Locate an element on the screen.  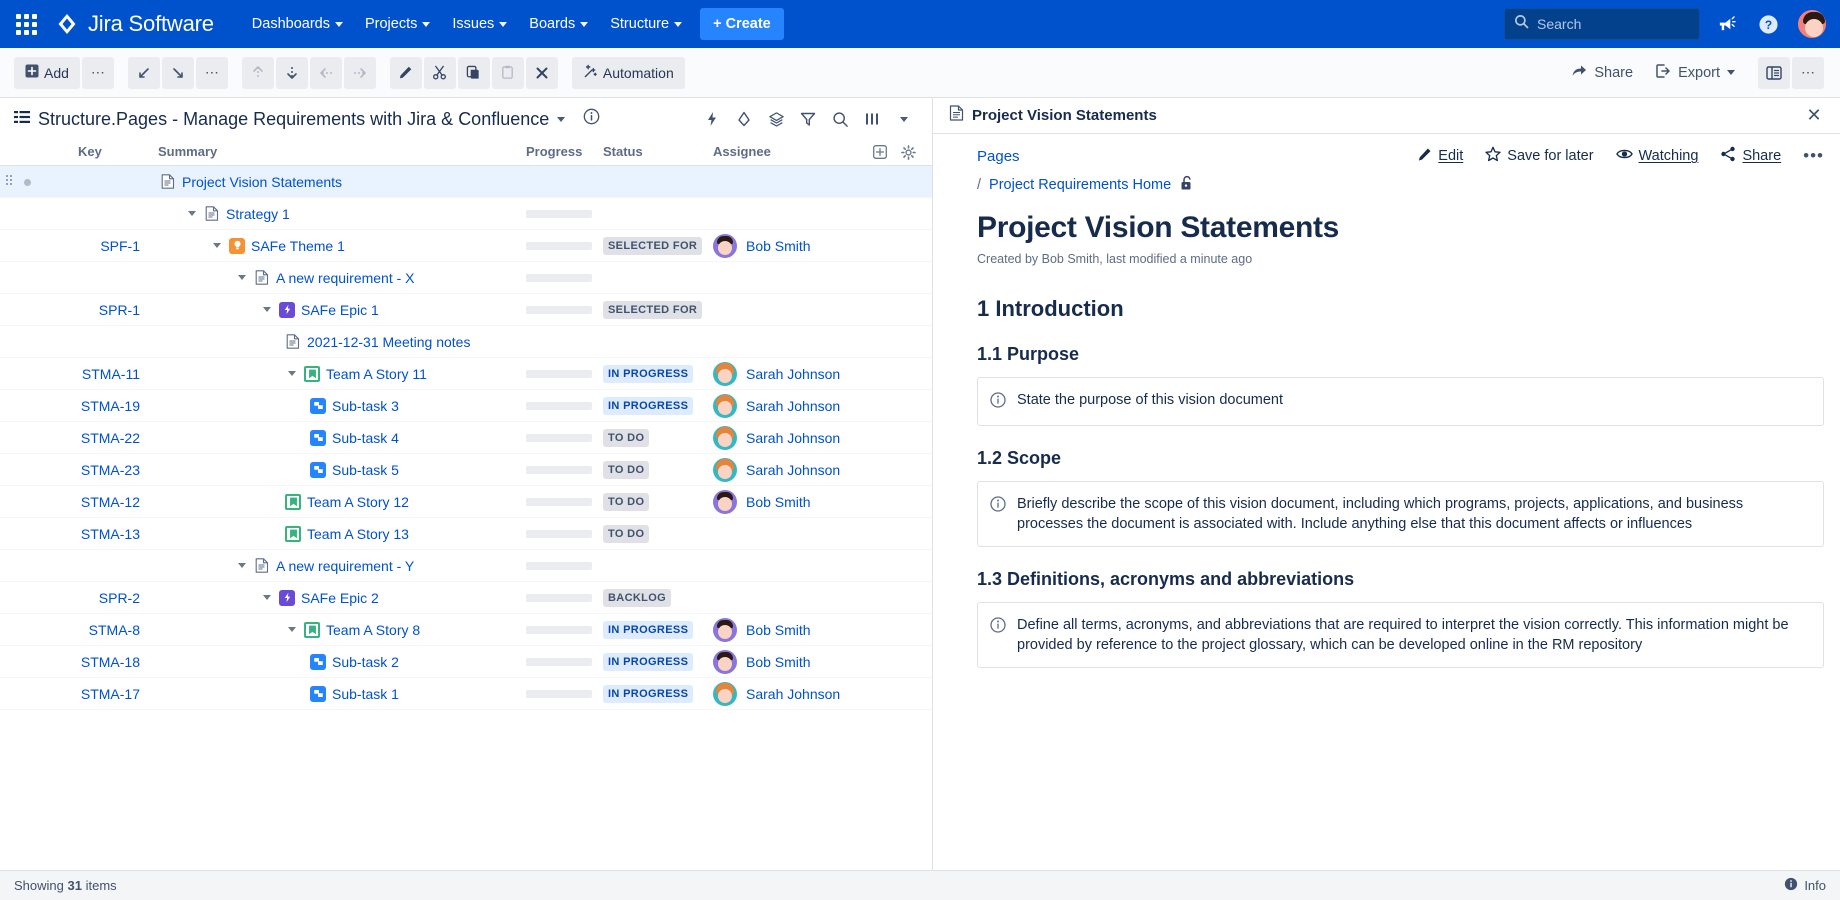
create-button: + Create is located at coordinates (742, 24).